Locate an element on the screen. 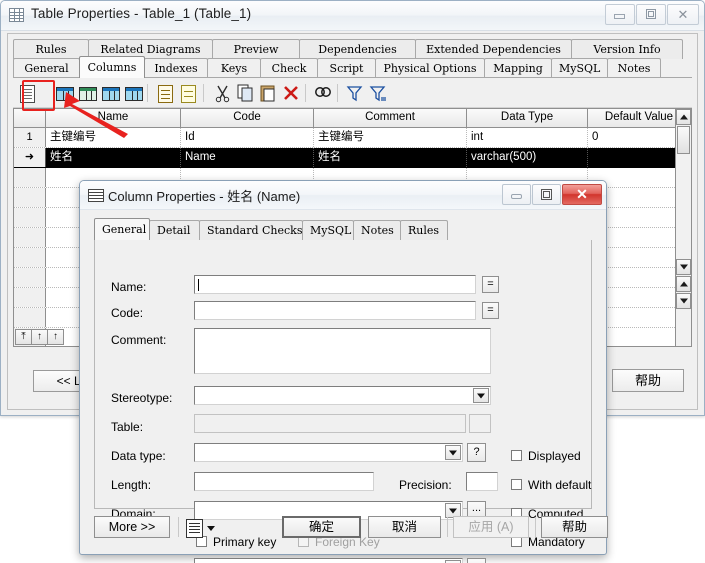  table-icon is located at coordinates (16, 15).